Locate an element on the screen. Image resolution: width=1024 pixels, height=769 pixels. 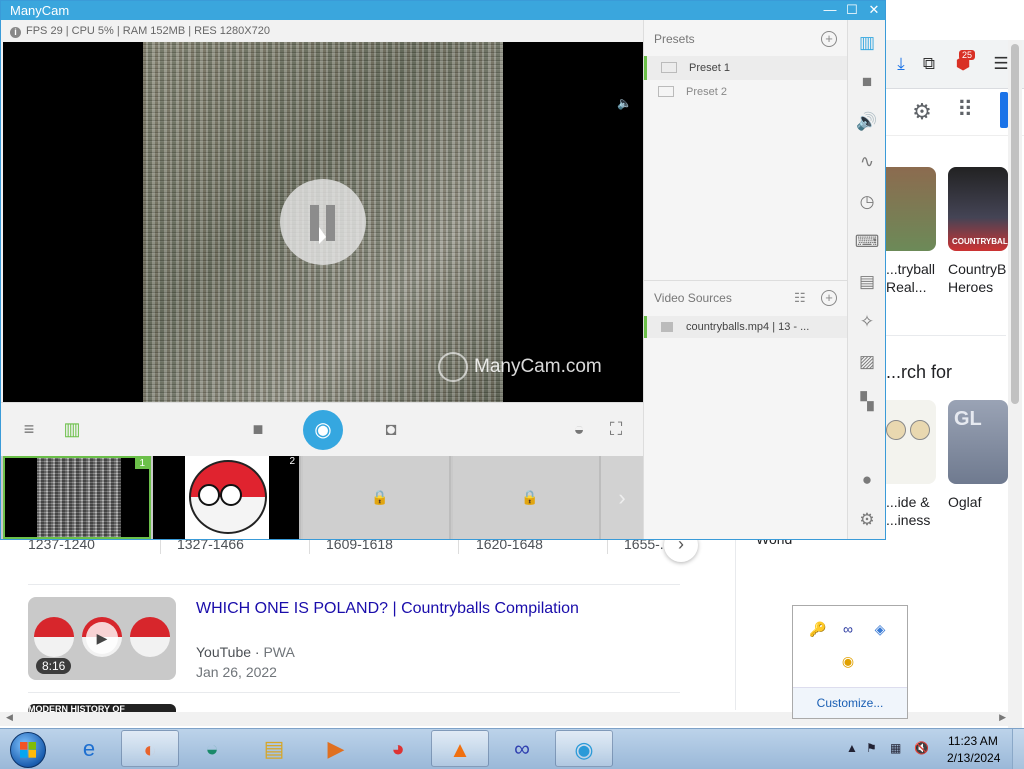
volume-muted-icon: 🔇 is located at coordinates (921, 748).